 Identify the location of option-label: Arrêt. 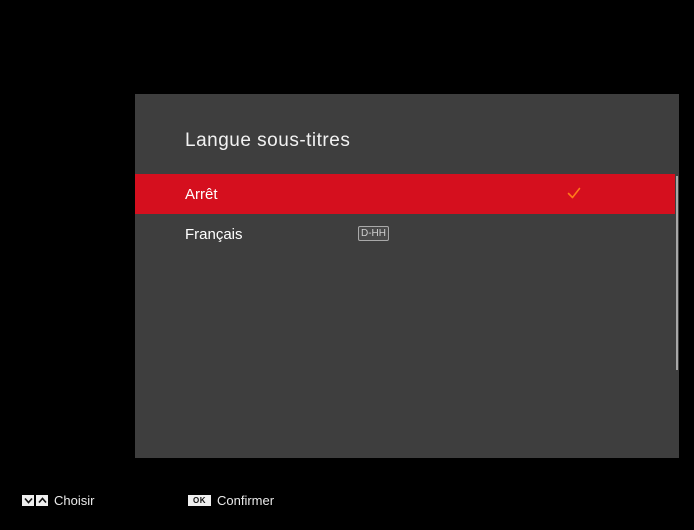
(201, 194).